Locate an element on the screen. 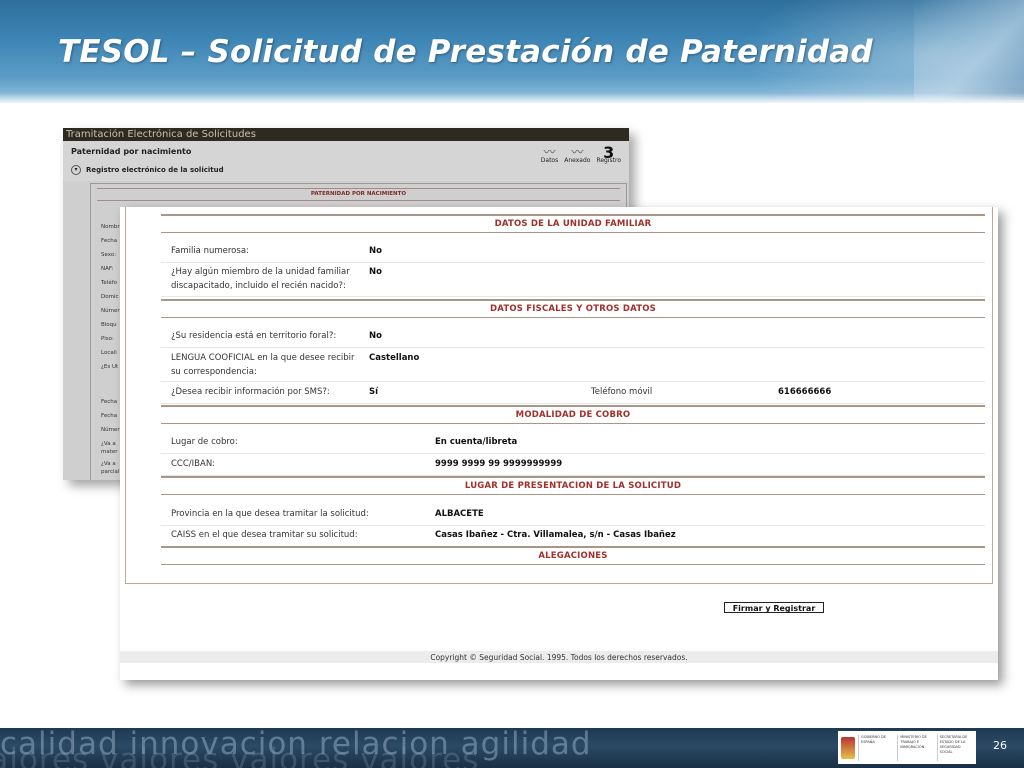 The width and height of the screenshot is (1024, 768). field-value: 616666666 is located at coordinates (805, 392).